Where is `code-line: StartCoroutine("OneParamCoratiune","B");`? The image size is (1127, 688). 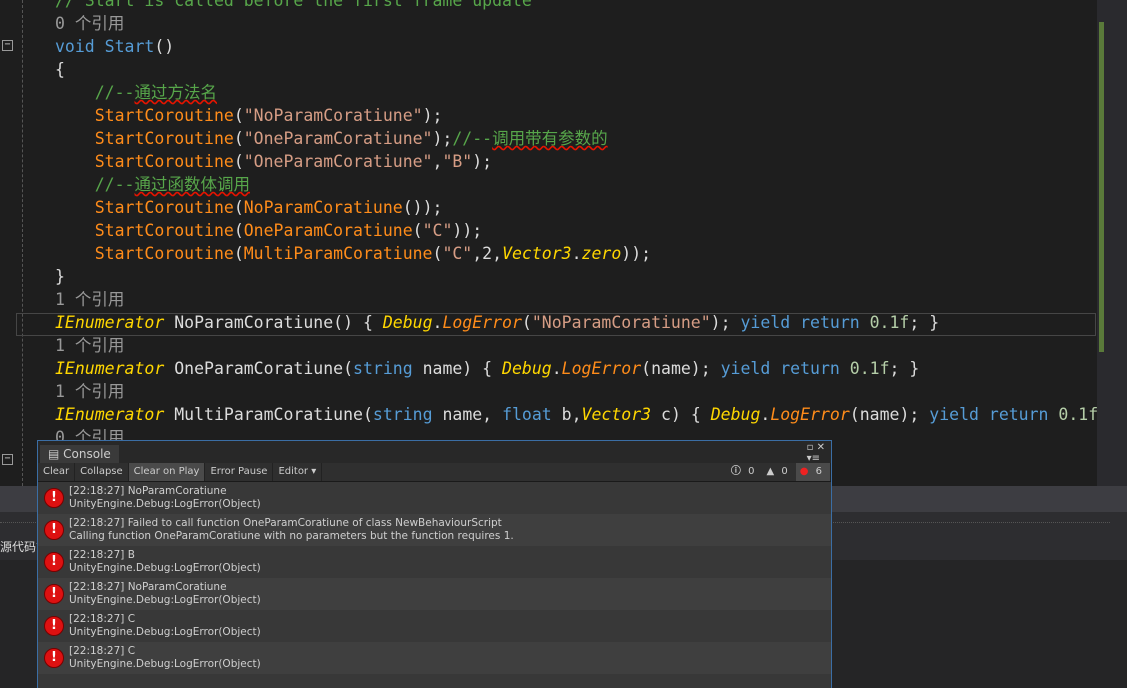 code-line: StartCoroutine("OneParamCoratiune","B"); is located at coordinates (273, 161).